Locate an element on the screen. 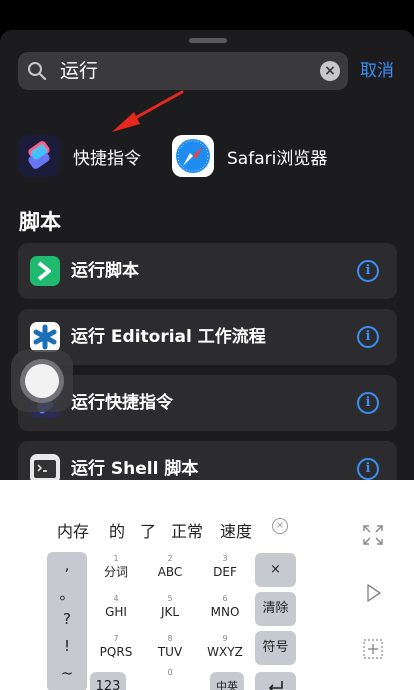 The image size is (414, 690). candidate-word: 正常 is located at coordinates (187, 530).